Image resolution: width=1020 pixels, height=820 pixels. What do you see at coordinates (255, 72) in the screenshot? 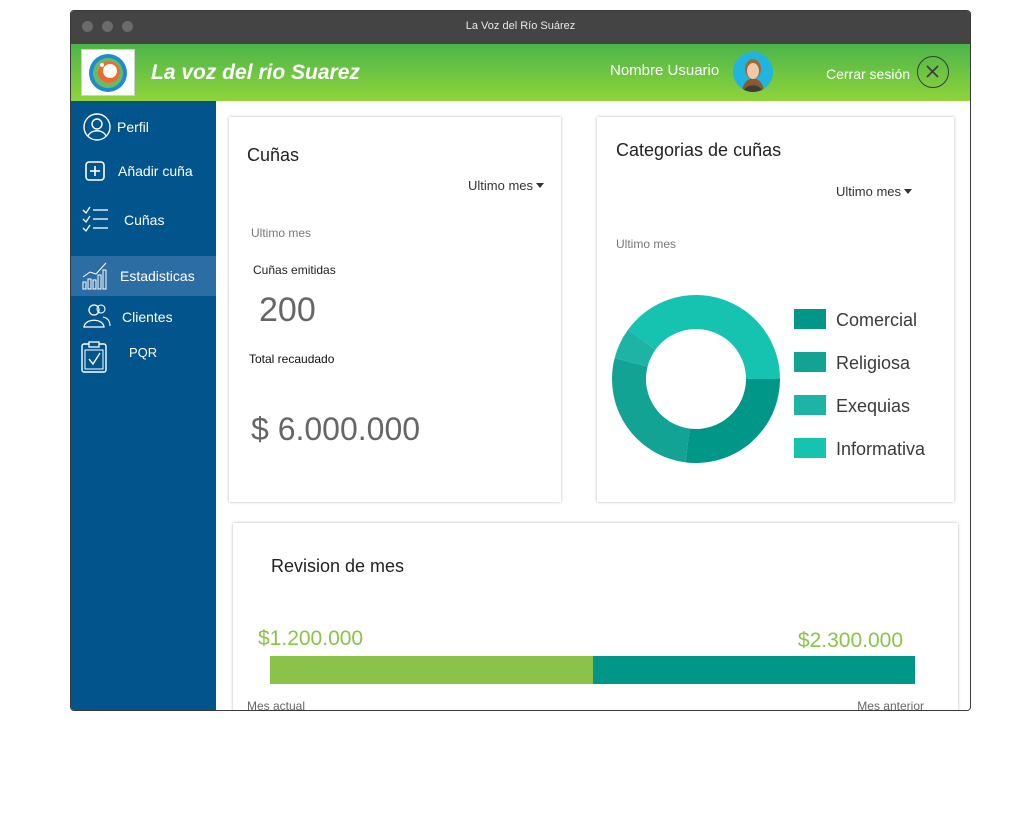
I see `brand-name: La voz del rio Suarez` at bounding box center [255, 72].